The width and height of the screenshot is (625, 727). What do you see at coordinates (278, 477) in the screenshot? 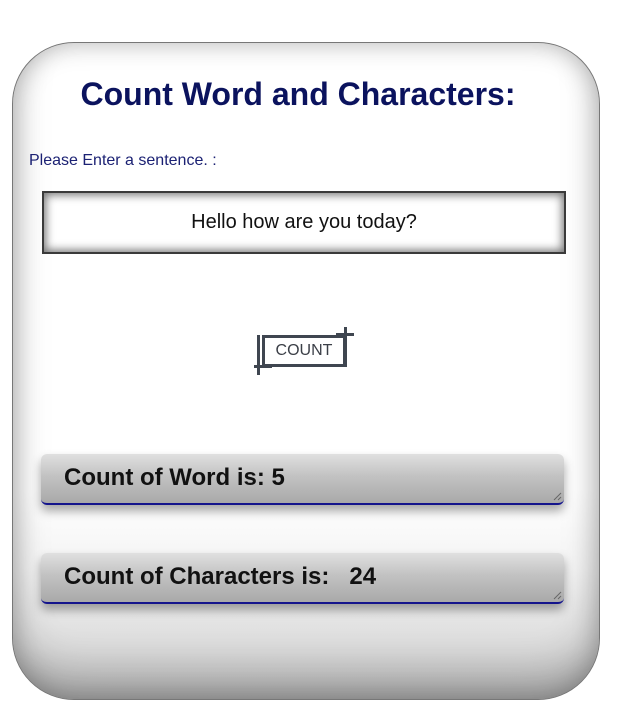
I see `word-count-value: 5` at bounding box center [278, 477].